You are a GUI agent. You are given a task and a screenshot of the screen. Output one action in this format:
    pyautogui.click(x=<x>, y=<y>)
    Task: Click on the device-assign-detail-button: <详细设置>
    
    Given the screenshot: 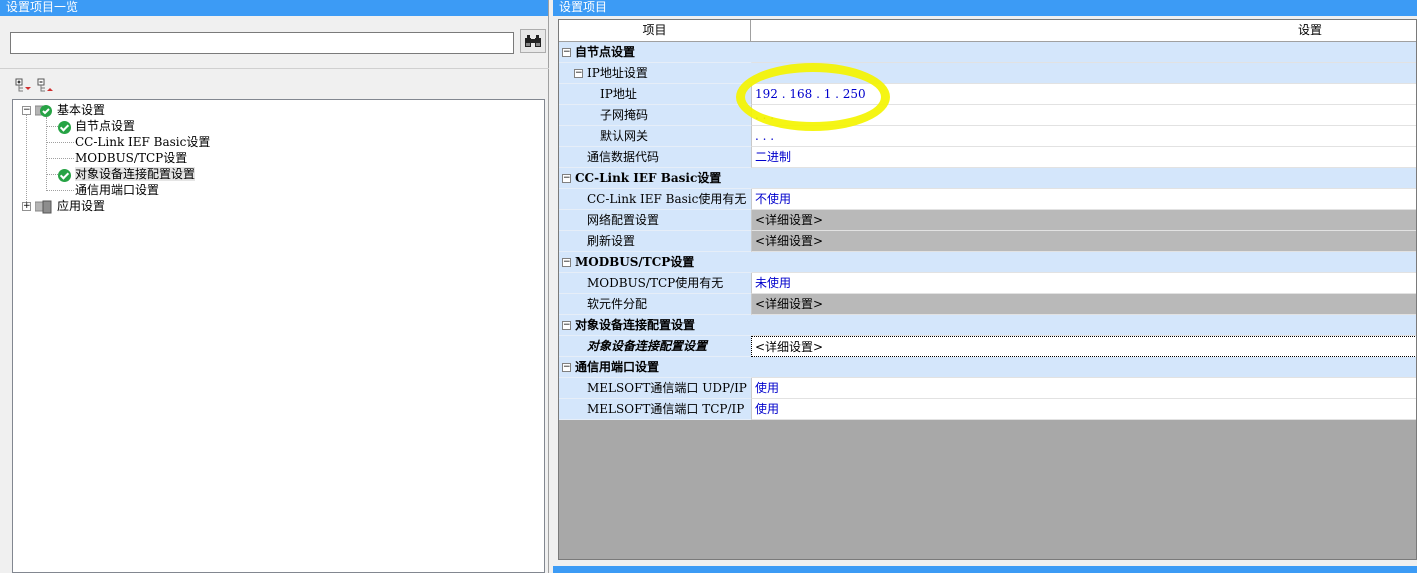 What is the action you would take?
    pyautogui.click(x=1083, y=304)
    